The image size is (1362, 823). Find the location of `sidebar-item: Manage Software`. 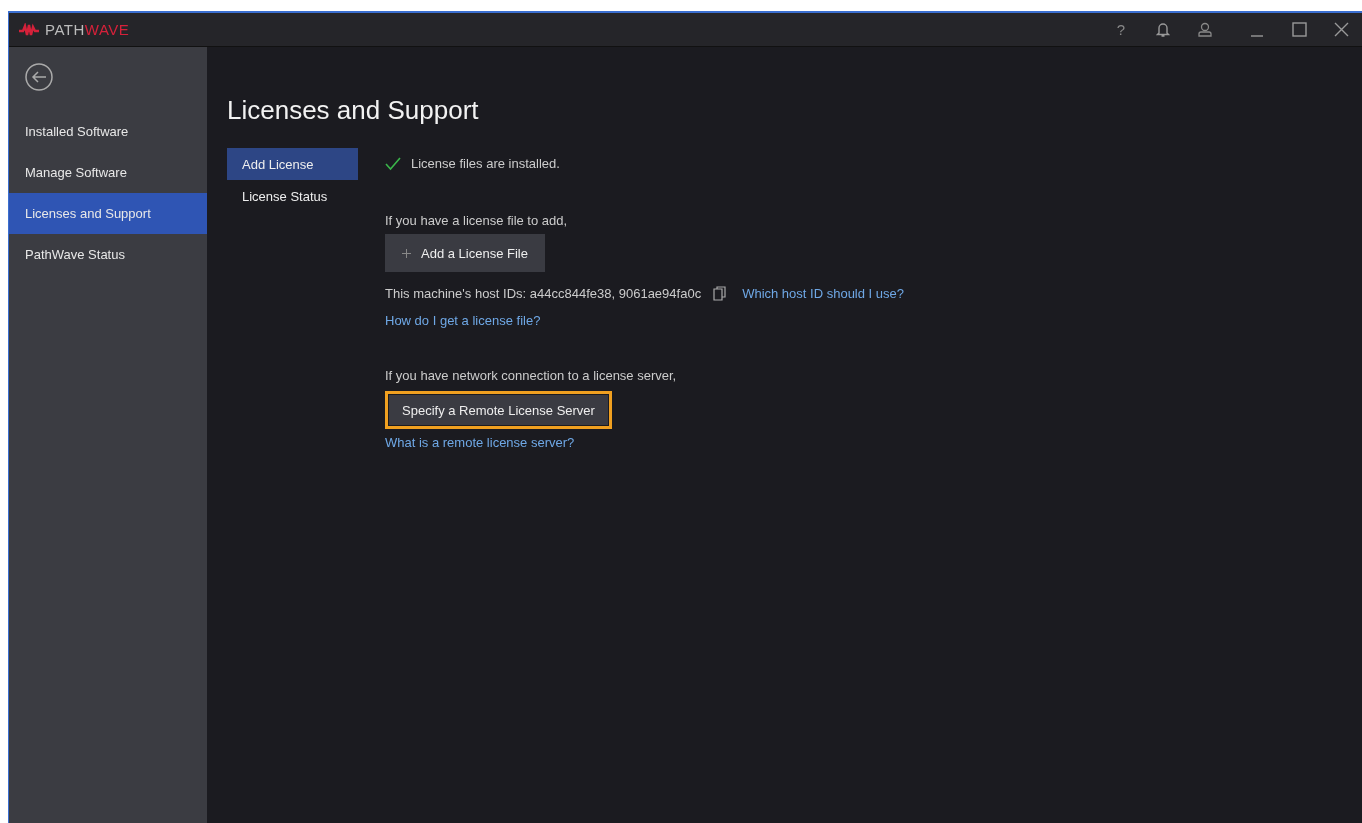

sidebar-item: Manage Software is located at coordinates (108, 172).